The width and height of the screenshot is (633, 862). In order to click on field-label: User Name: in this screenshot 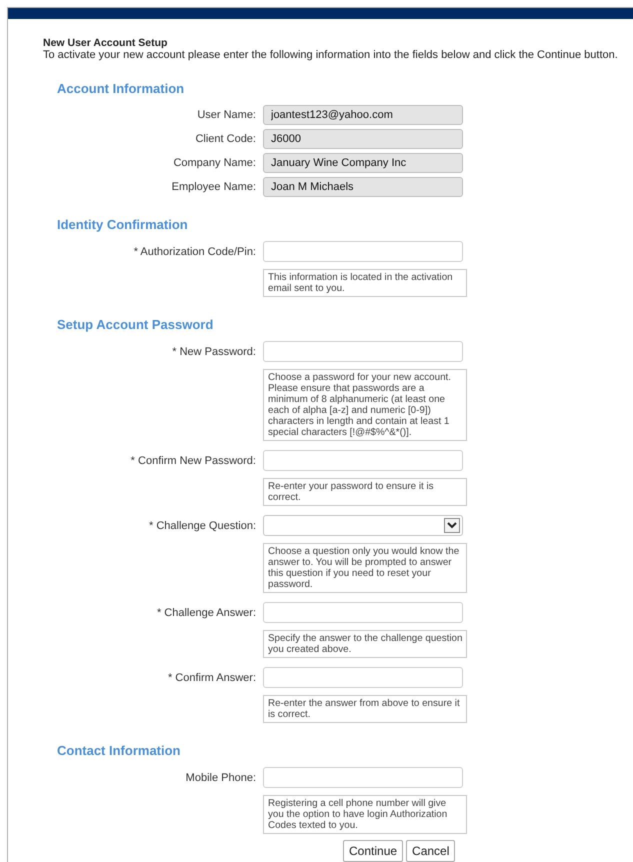, I will do `click(226, 115)`.